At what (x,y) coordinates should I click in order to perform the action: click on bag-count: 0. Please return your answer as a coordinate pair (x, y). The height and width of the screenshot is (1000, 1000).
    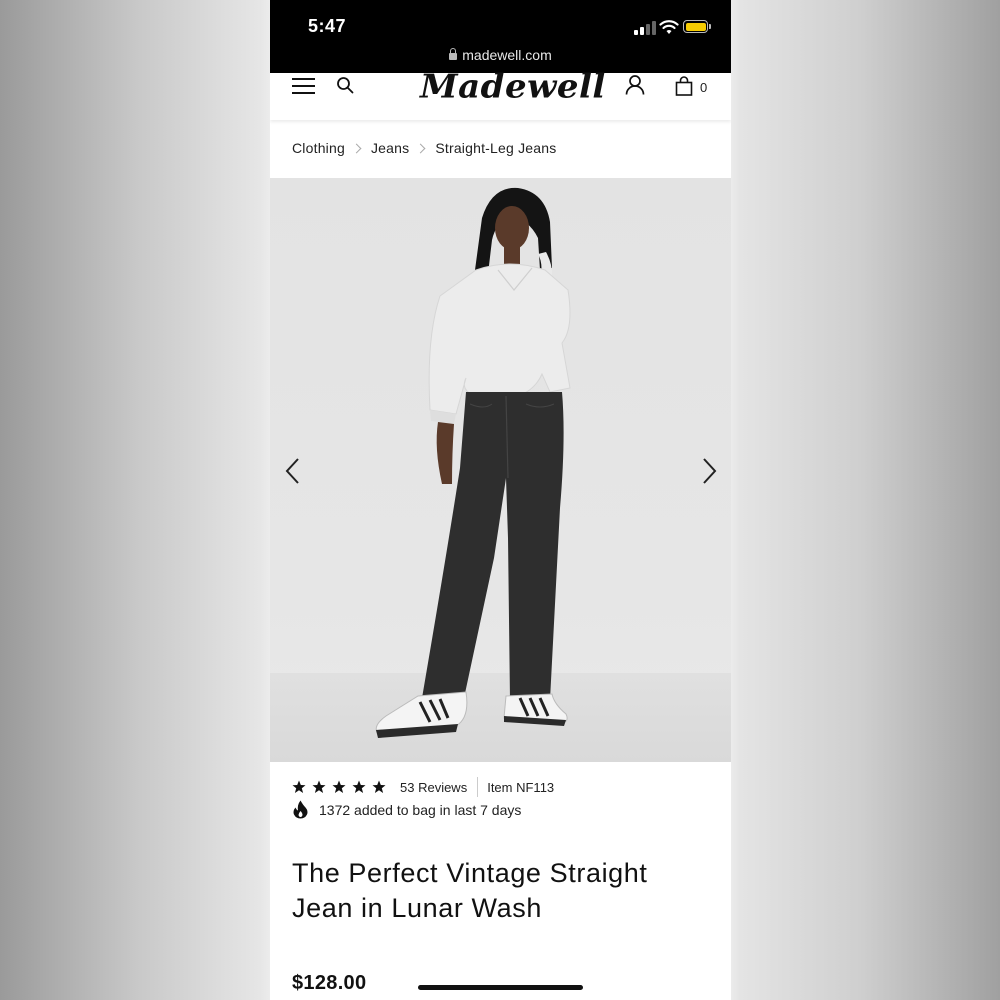
    Looking at the image, I should click on (704, 87).